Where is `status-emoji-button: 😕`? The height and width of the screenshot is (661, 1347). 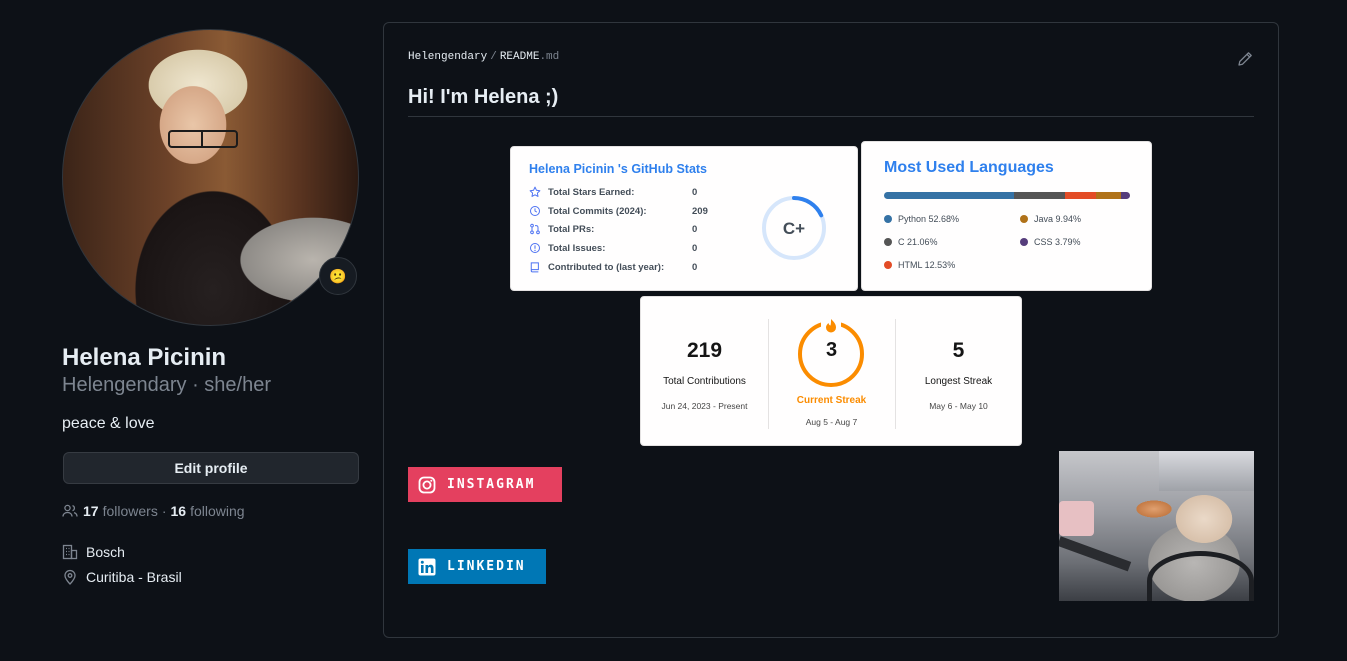 status-emoji-button: 😕 is located at coordinates (338, 276).